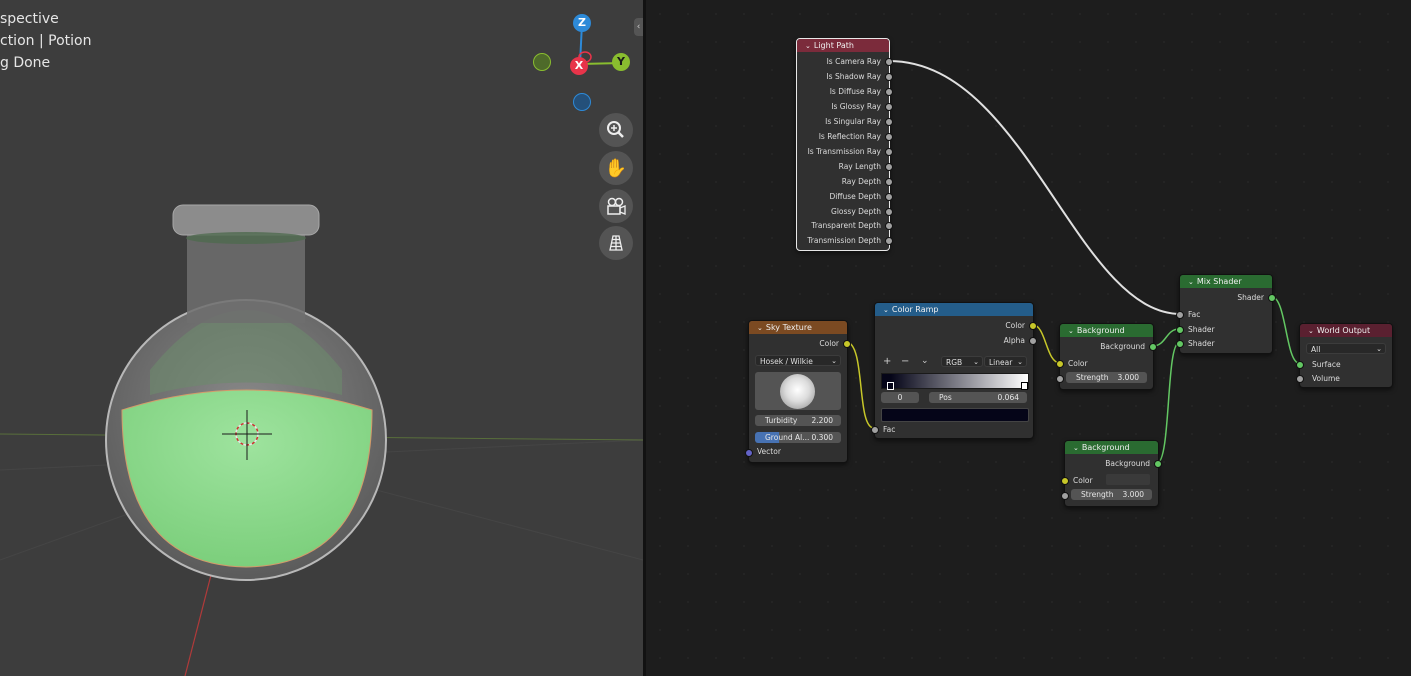  What do you see at coordinates (846, 226) in the screenshot?
I see `light-path-output-label: Transparent Depth` at bounding box center [846, 226].